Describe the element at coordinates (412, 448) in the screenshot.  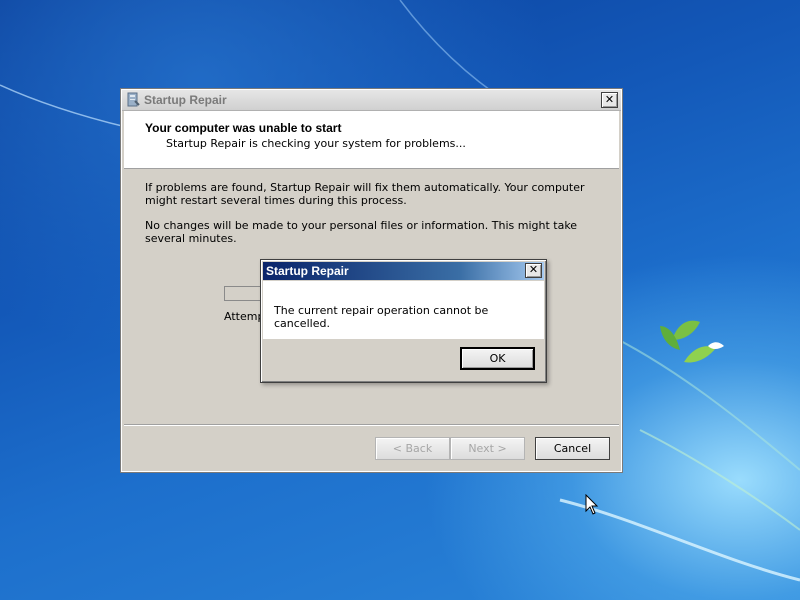
I see `back-button: < Back` at that location.